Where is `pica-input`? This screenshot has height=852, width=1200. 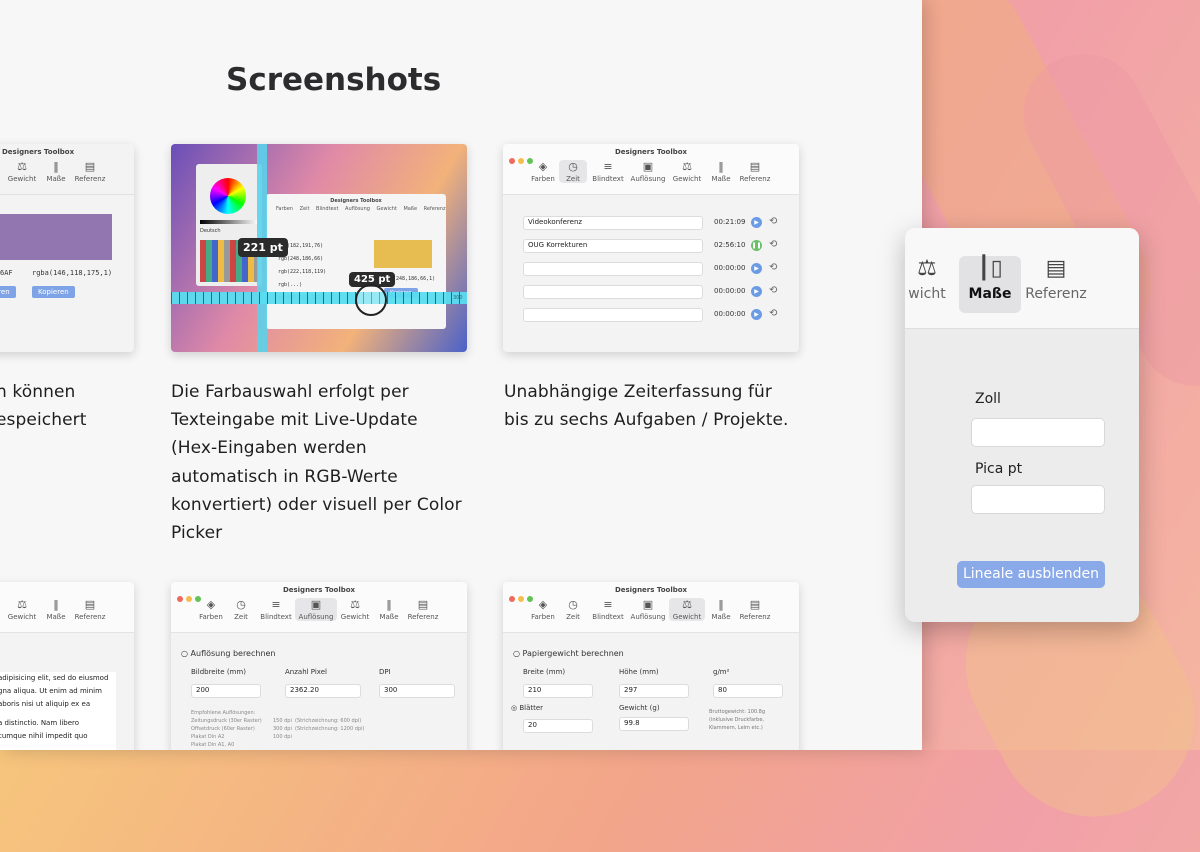 pica-input is located at coordinates (1038, 499).